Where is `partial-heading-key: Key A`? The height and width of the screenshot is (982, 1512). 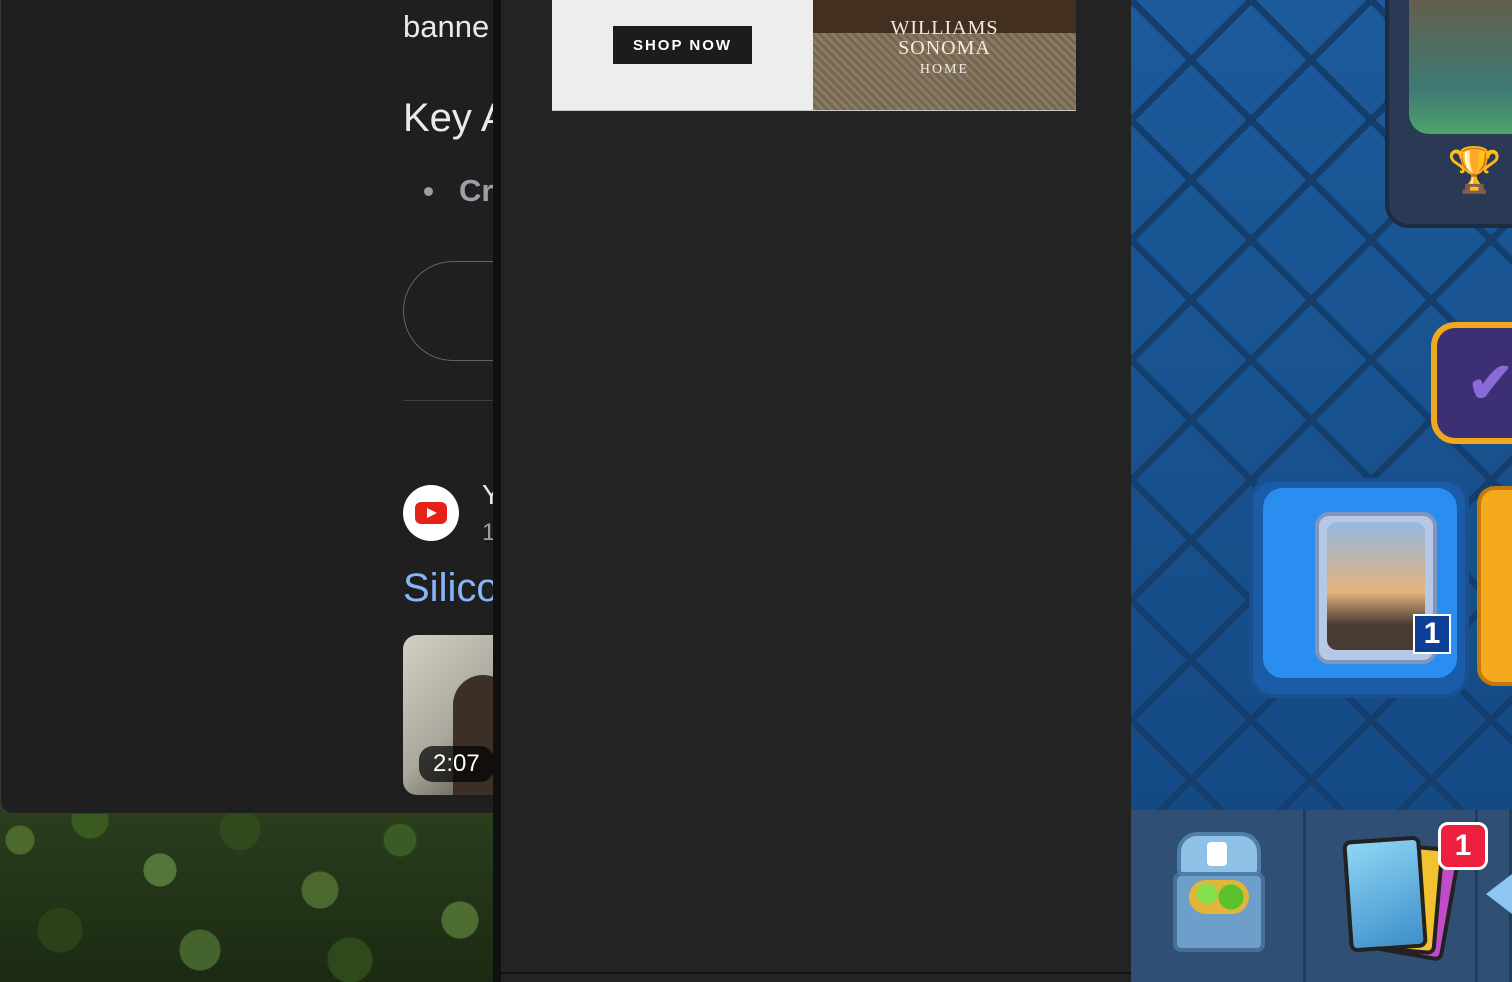
partial-heading-key: Key A is located at coordinates (455, 118).